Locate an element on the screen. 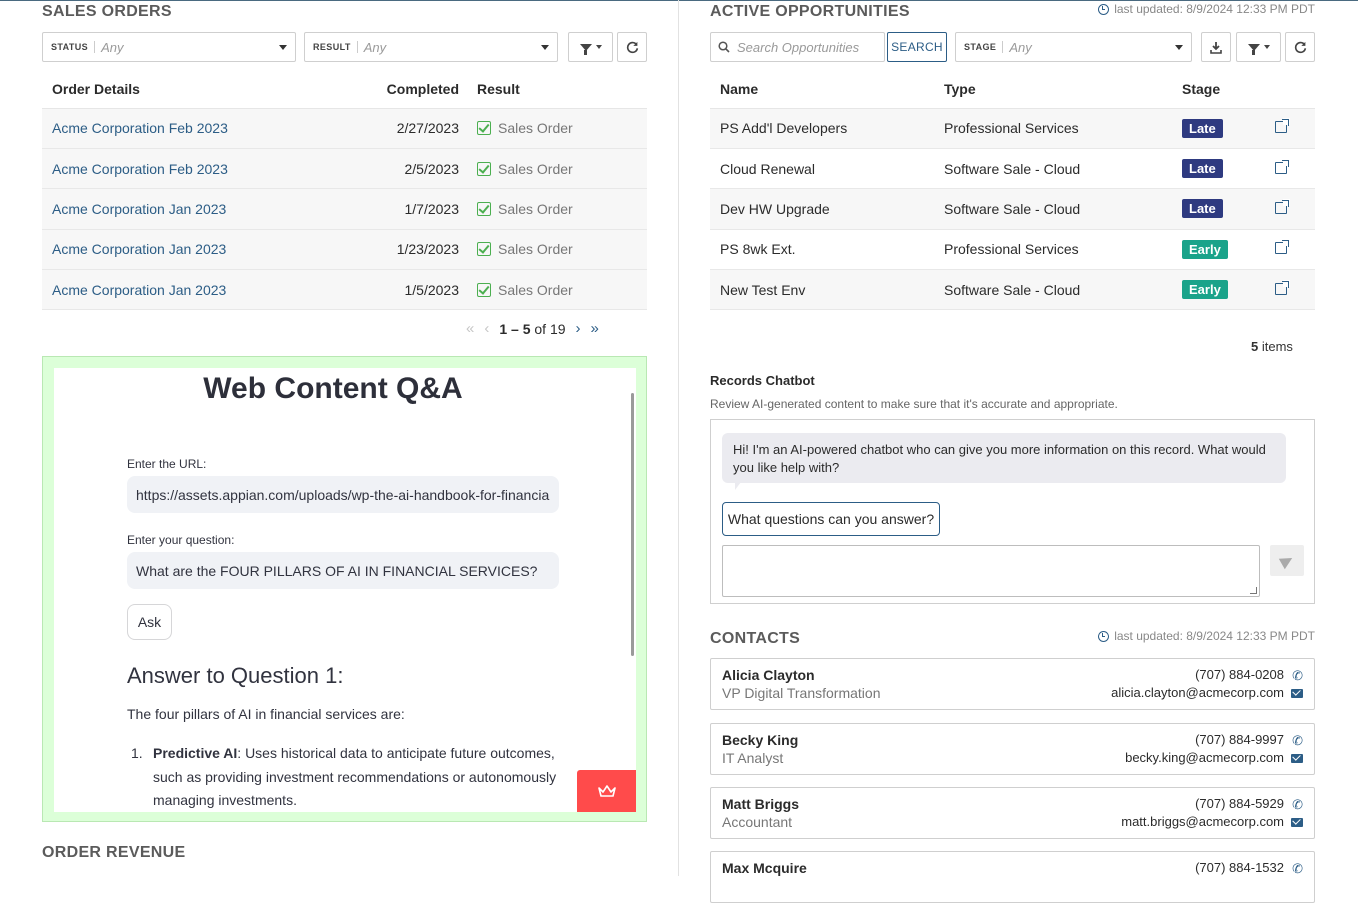 Image resolution: width=1358 pixels, height=903 pixels. first-page-icon: « is located at coordinates (470, 328).